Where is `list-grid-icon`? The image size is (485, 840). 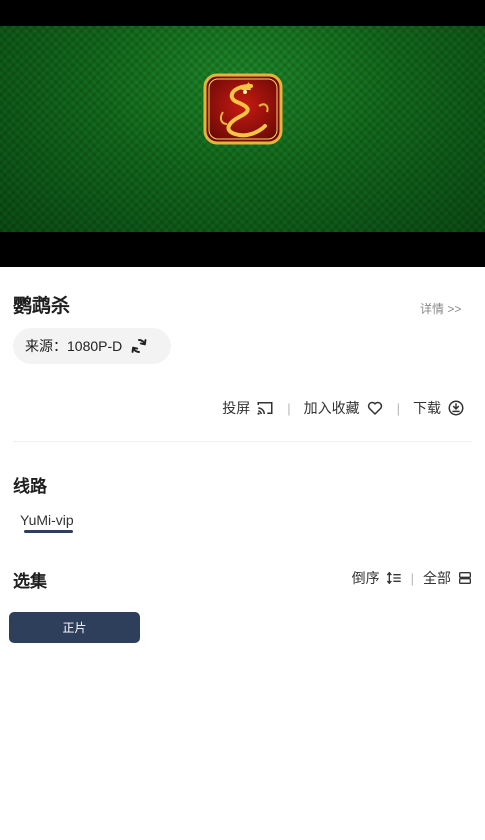 list-grid-icon is located at coordinates (465, 578).